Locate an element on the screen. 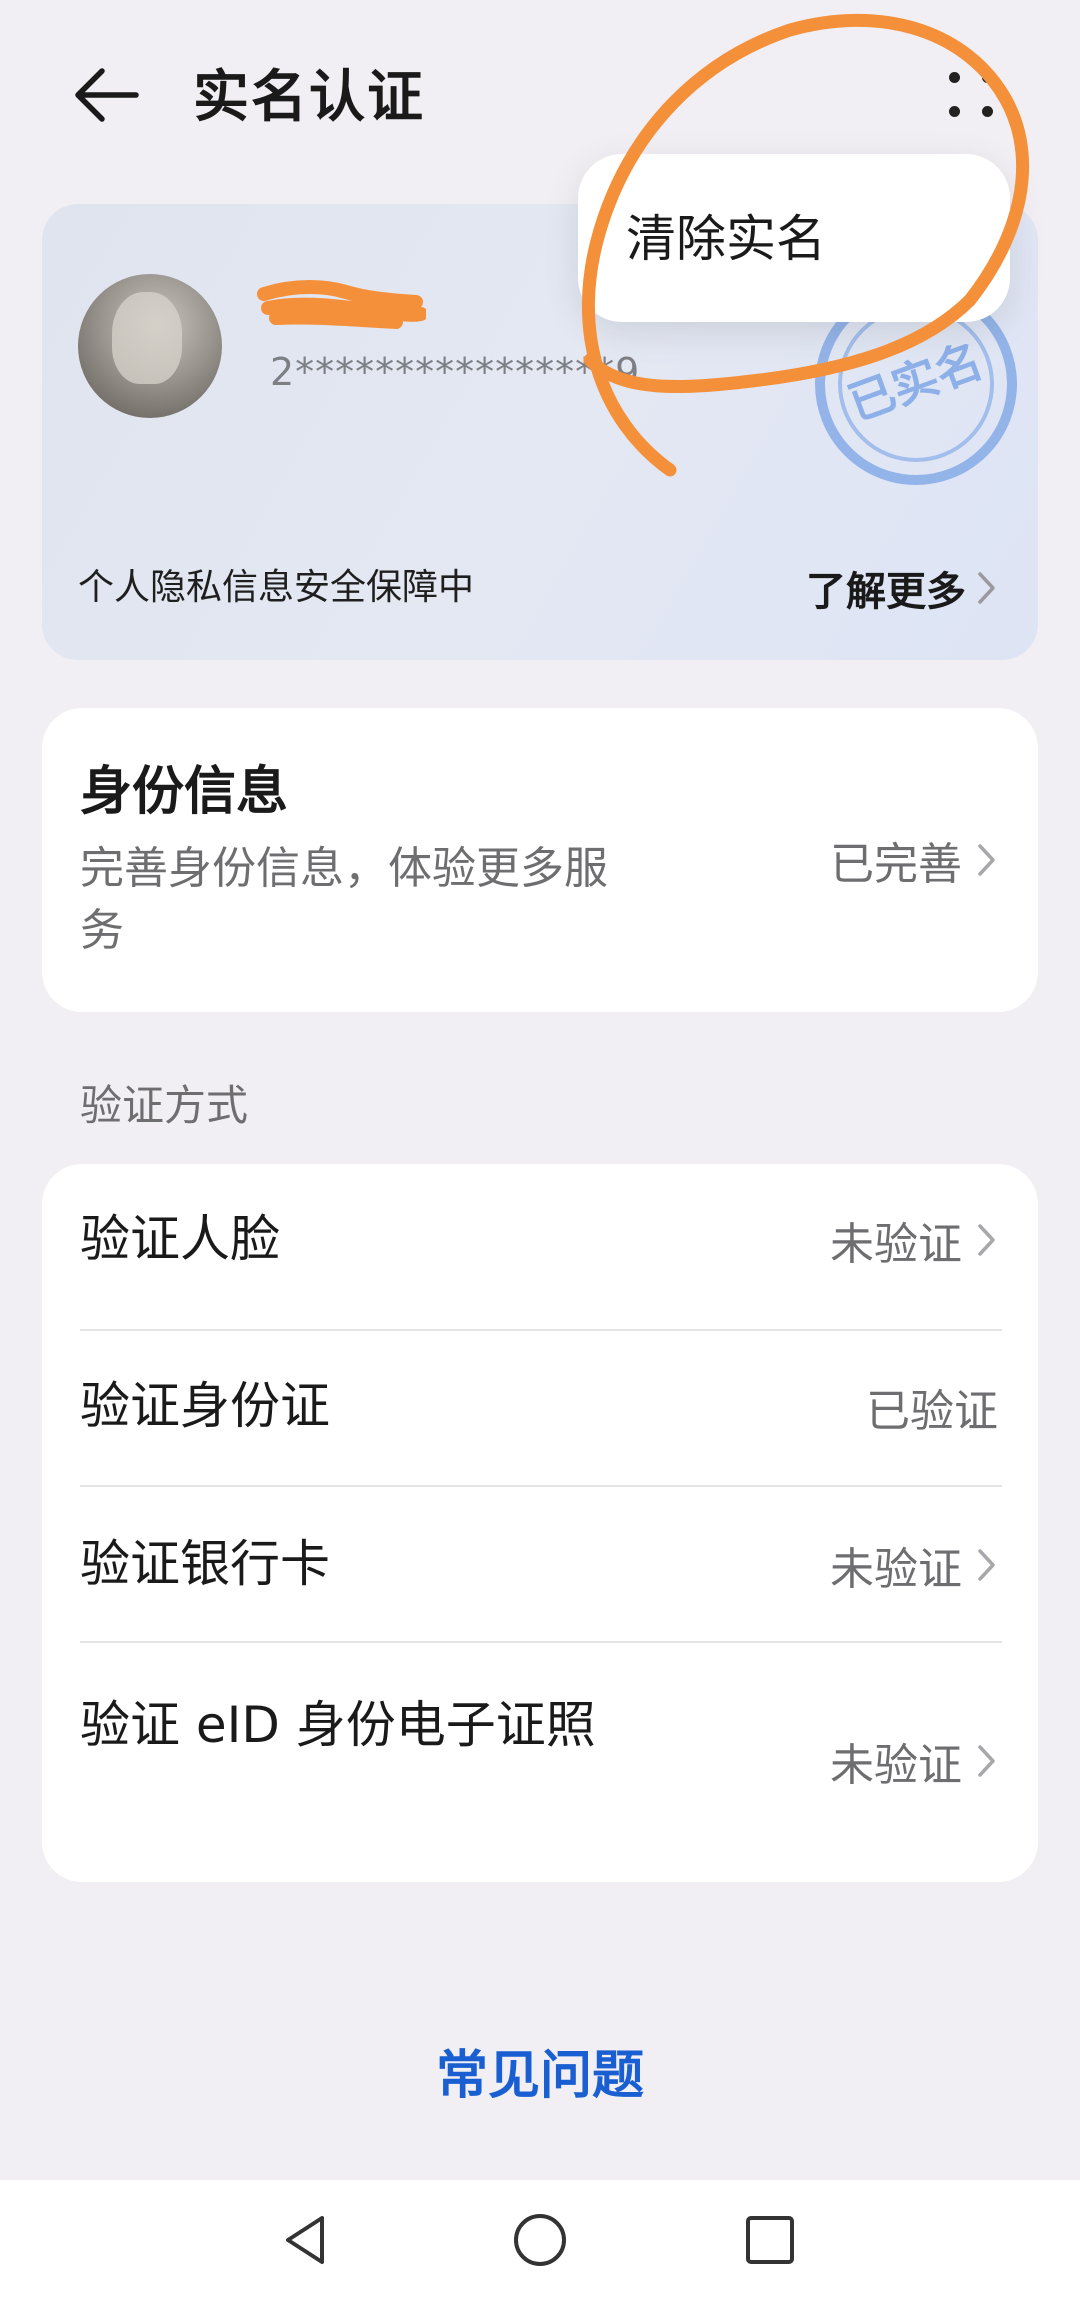  identity-info-title: 身份信息 is located at coordinates (184, 792).